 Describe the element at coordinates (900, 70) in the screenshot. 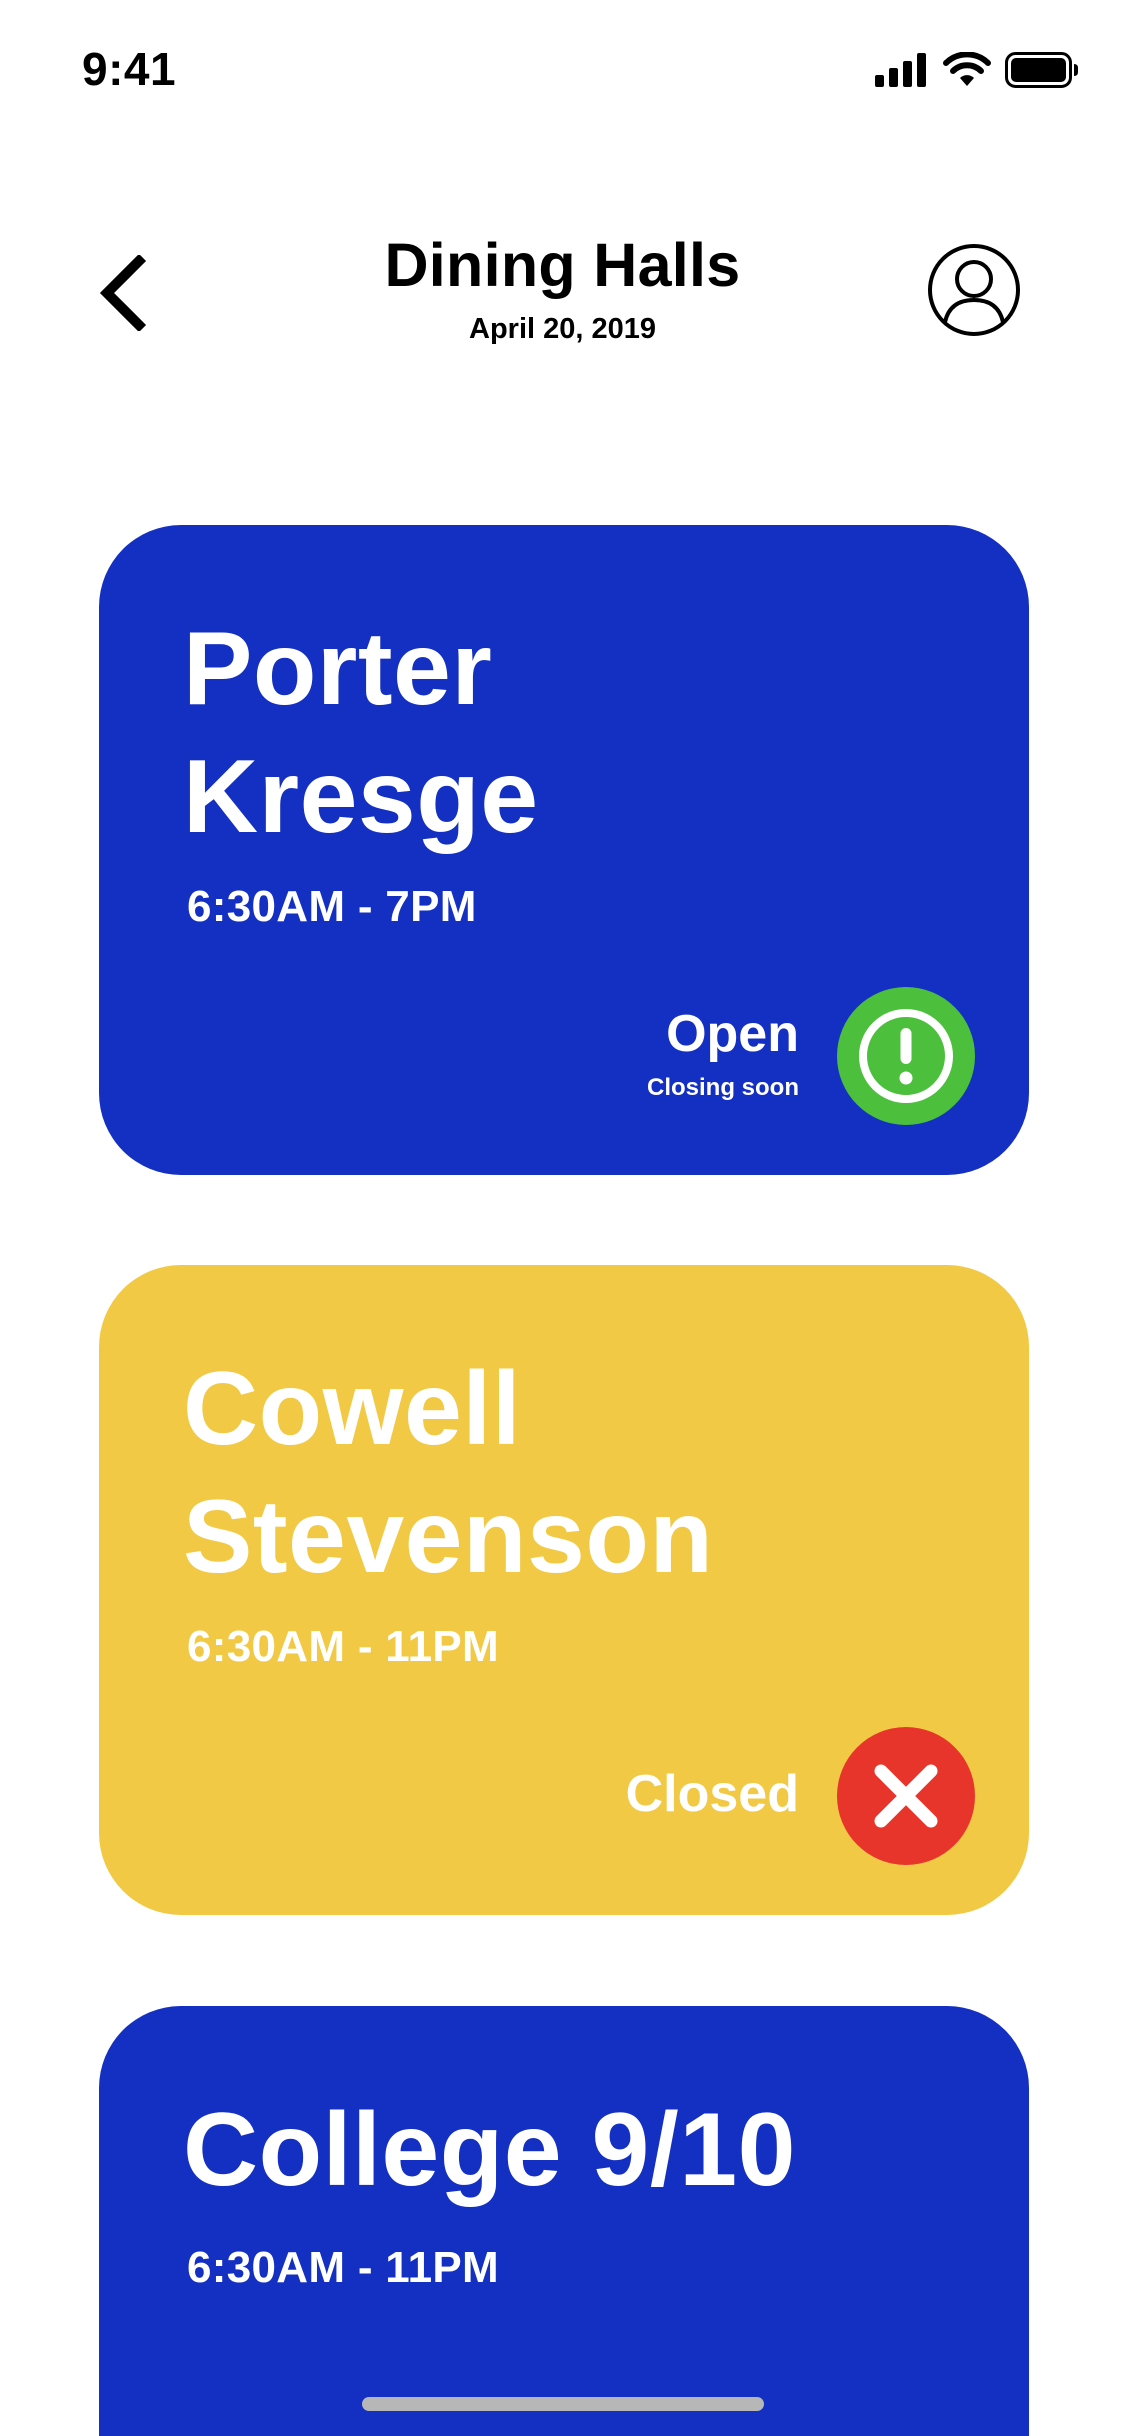

I see `cellular-signal-icon` at that location.